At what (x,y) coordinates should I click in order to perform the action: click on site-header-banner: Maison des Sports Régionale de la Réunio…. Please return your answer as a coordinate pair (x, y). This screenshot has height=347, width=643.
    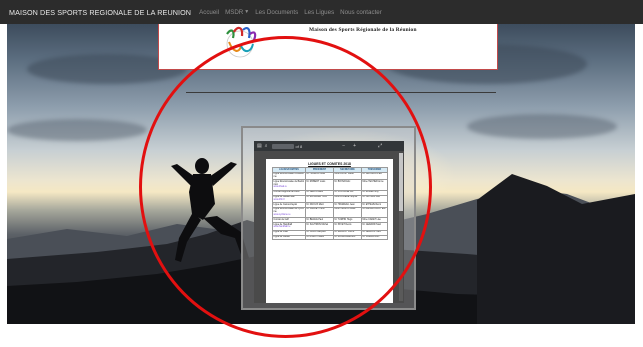
    Looking at the image, I should click on (328, 47).